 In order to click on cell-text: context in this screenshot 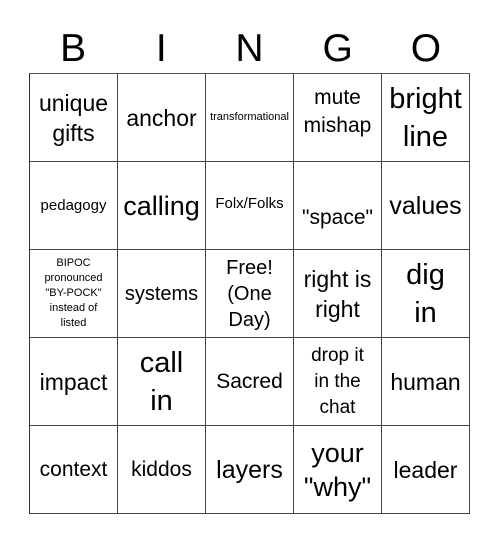, I will do `click(73, 469)`.